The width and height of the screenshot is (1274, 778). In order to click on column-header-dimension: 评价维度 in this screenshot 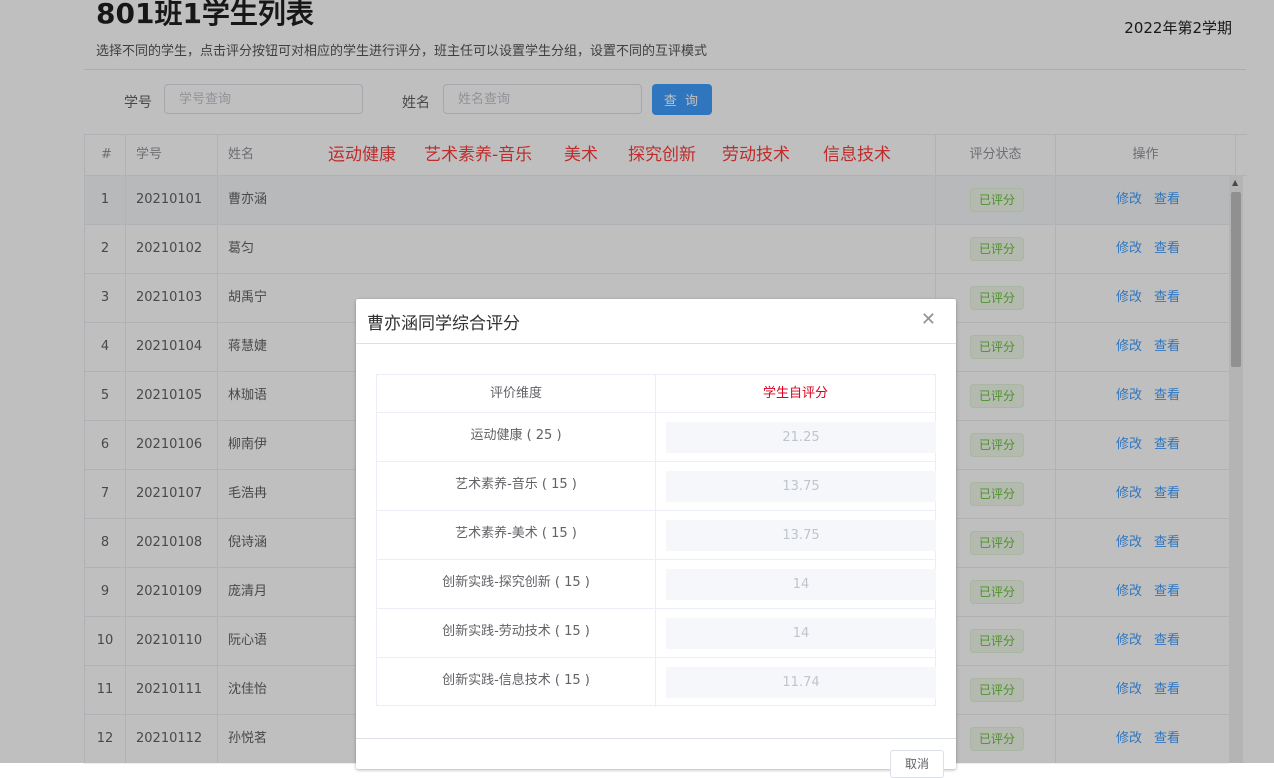, I will do `click(516, 393)`.